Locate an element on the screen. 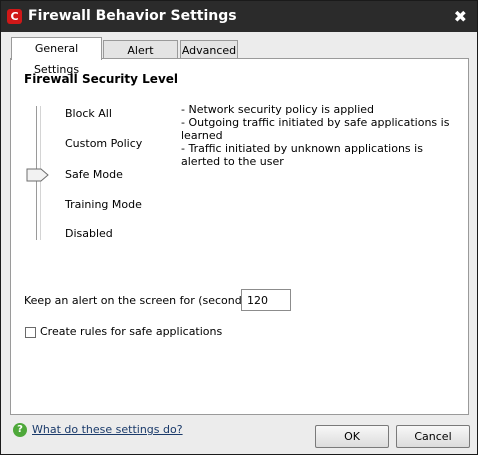 Image resolution: width=478 pixels, height=455 pixels. cancel-button: Cancel is located at coordinates (433, 436).